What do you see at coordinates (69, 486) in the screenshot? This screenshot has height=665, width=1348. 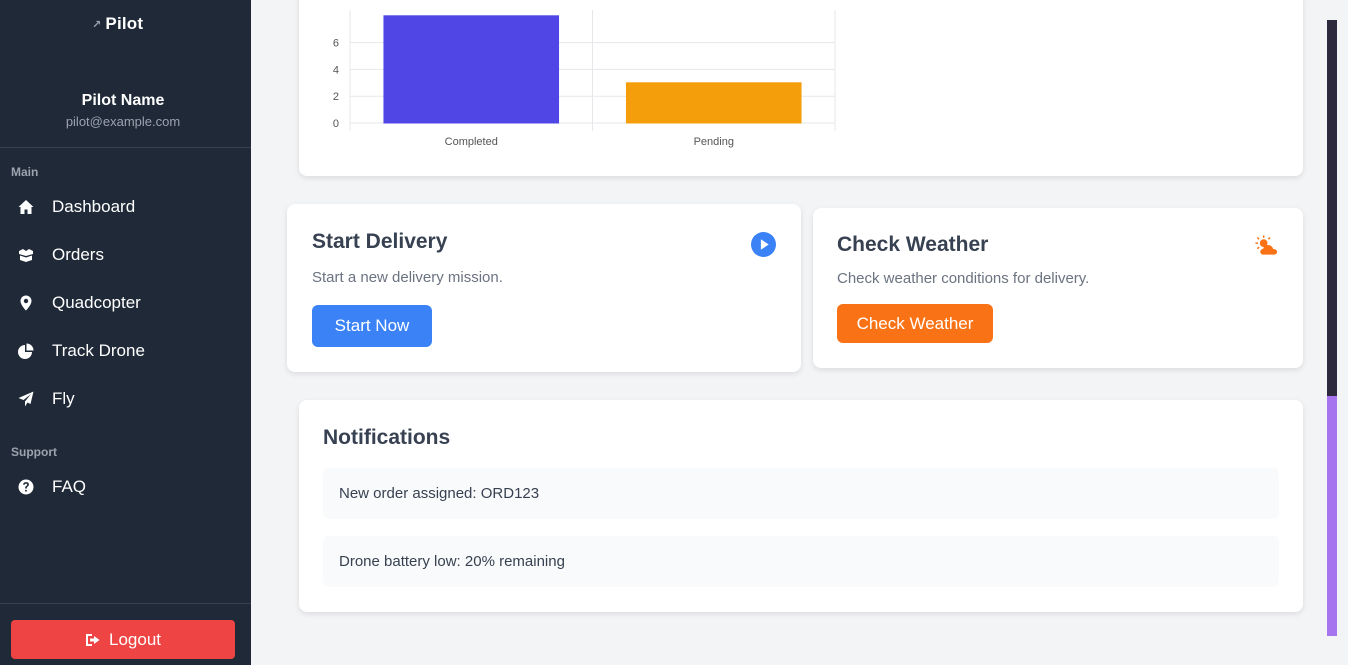 I see `sidebar-item-label: FAQ` at bounding box center [69, 486].